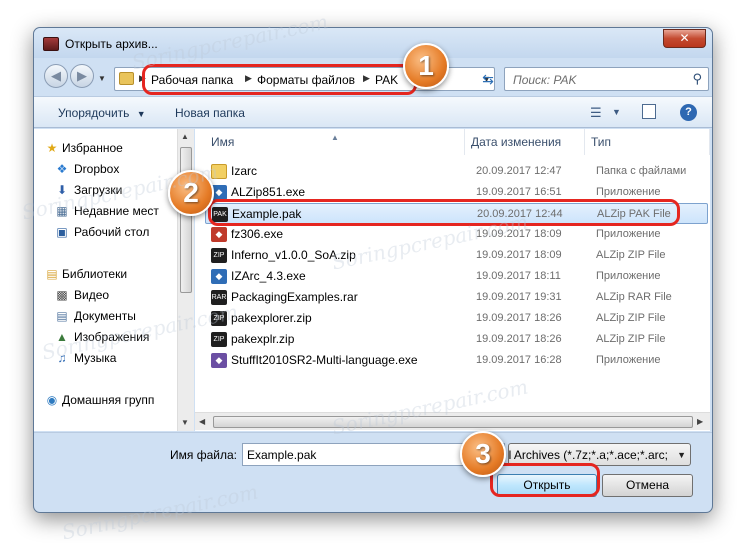 The width and height of the screenshot is (749, 546). Describe the element at coordinates (684, 38) in the screenshot. I see `close-button: ✕` at that location.